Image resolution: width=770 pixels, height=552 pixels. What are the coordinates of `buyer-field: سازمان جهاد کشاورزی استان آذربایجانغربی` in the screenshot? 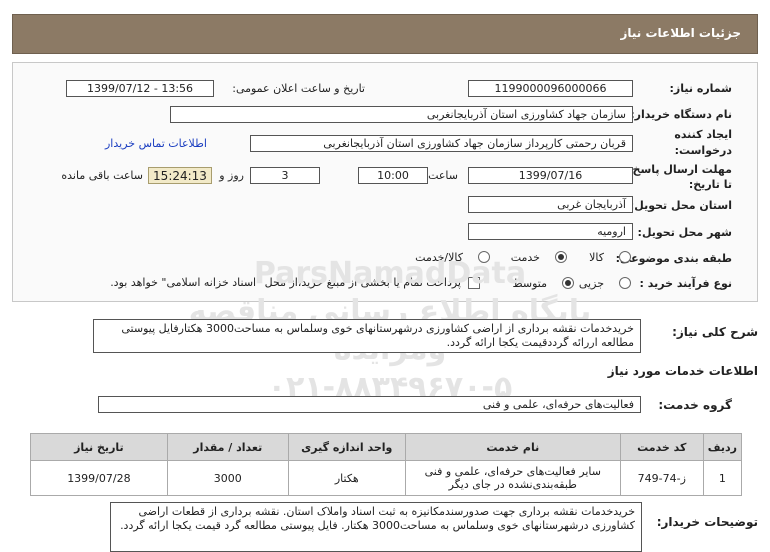 It's located at (401, 114).